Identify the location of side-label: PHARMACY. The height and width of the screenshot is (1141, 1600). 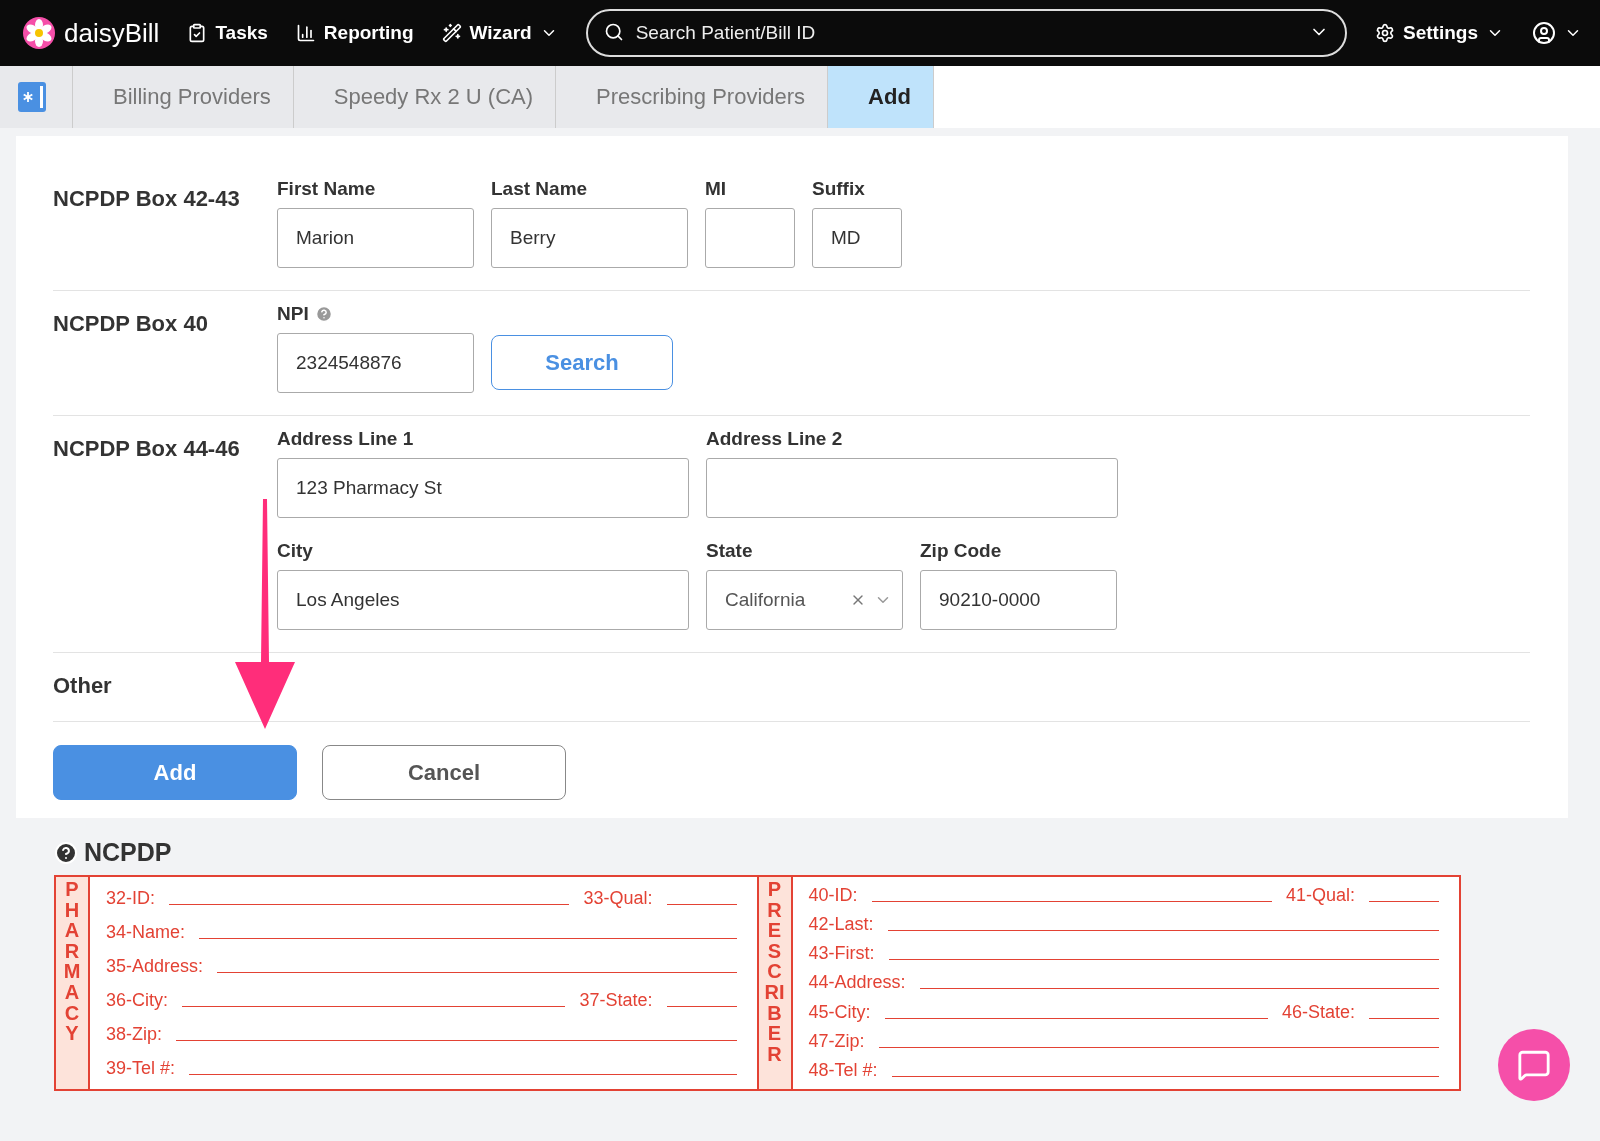
(72, 962).